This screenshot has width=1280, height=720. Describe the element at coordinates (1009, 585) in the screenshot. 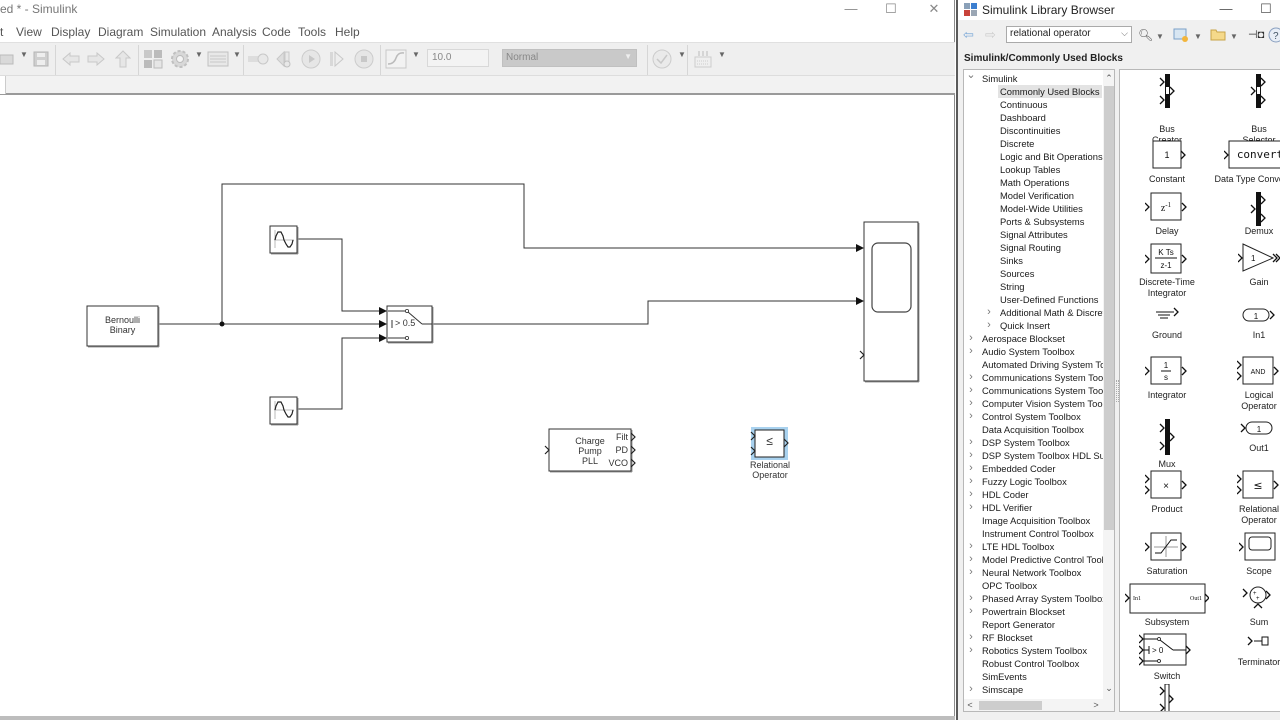

I see `tree-item-opc-toolbox: OPC Toolbox` at that location.